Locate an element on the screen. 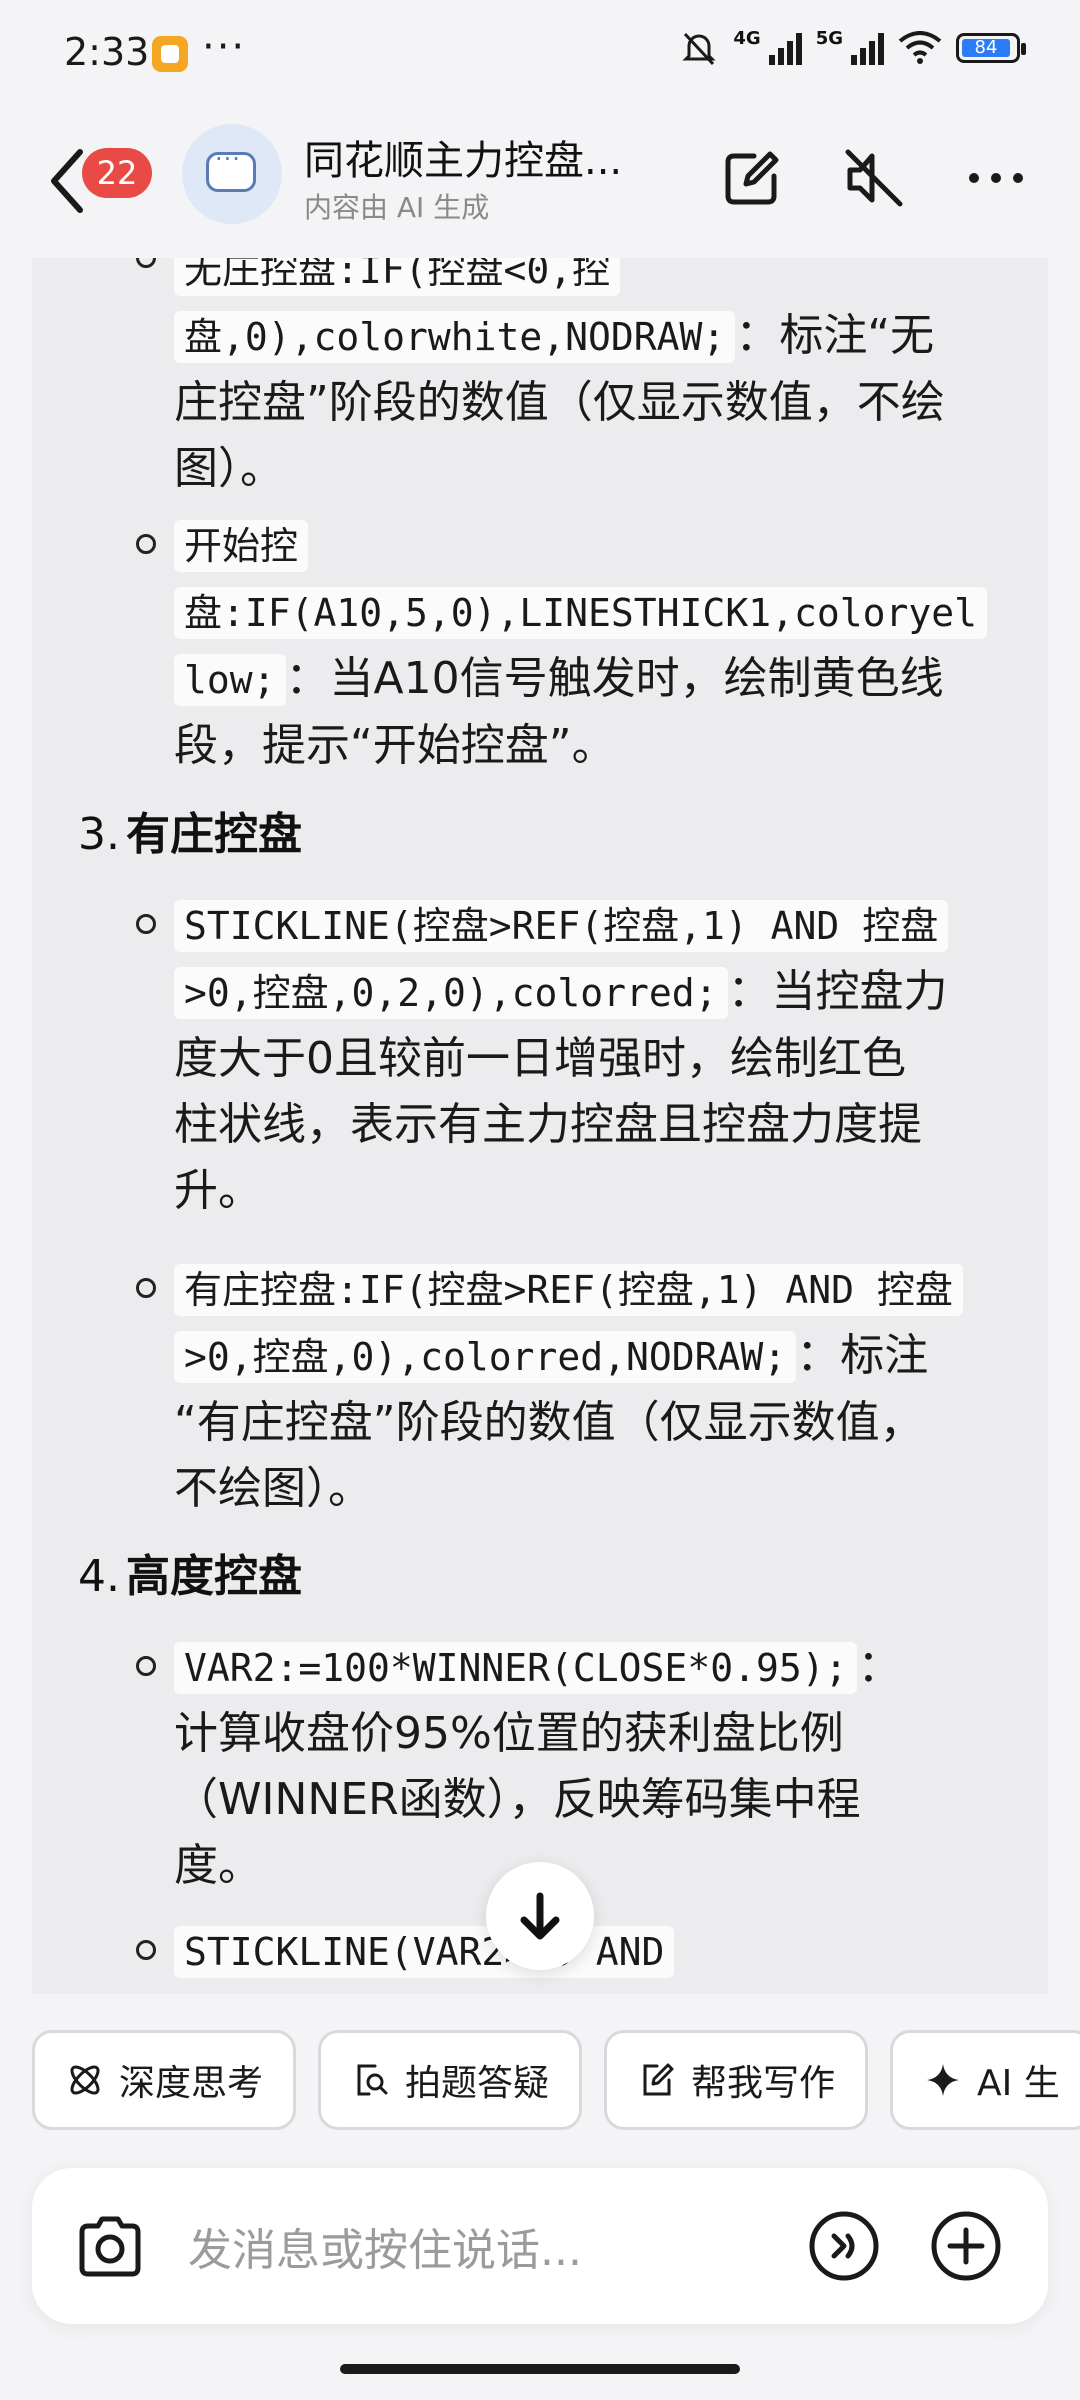 The image size is (1080, 2400). unread-badge: 22 is located at coordinates (117, 173).